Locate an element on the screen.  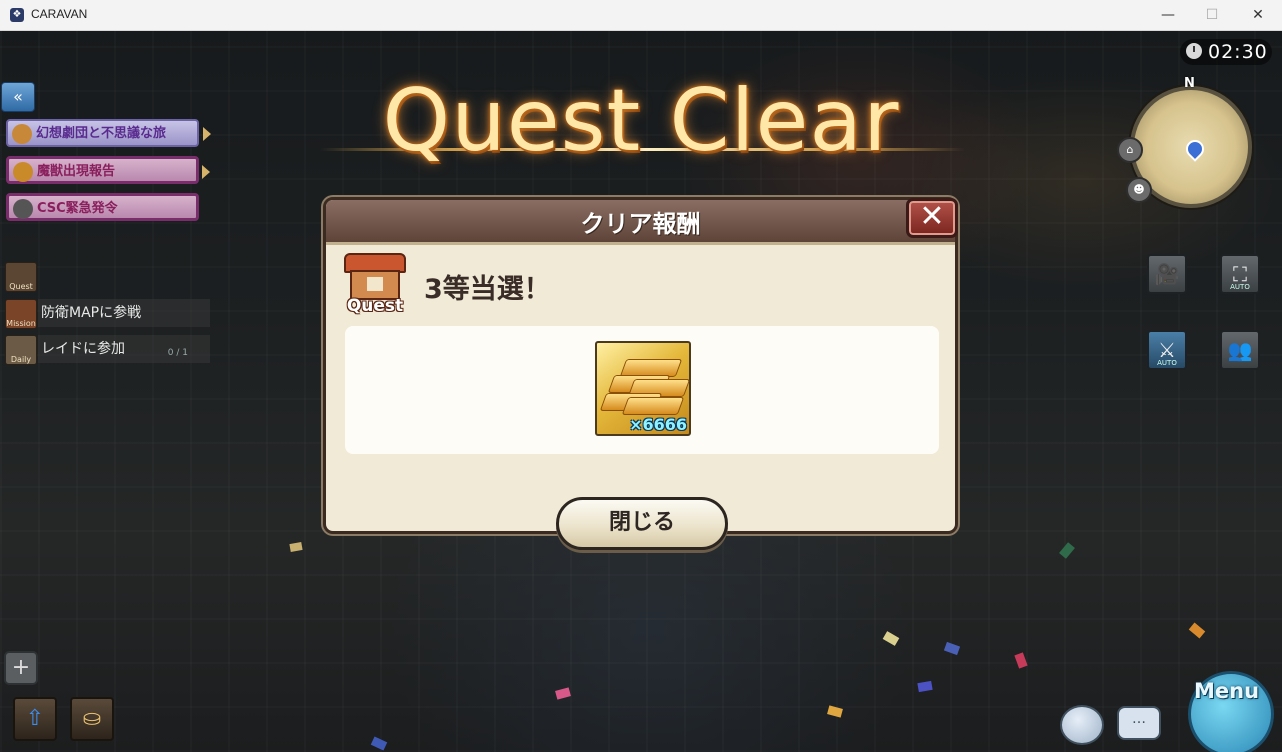
minimize-button: — is located at coordinates (1168, 15).